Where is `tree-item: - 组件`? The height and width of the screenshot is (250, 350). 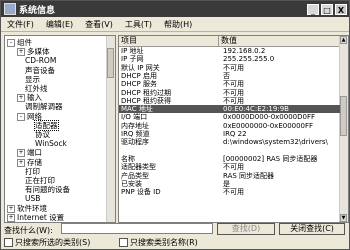
tree-item: - 组件 is located at coordinates (19, 42).